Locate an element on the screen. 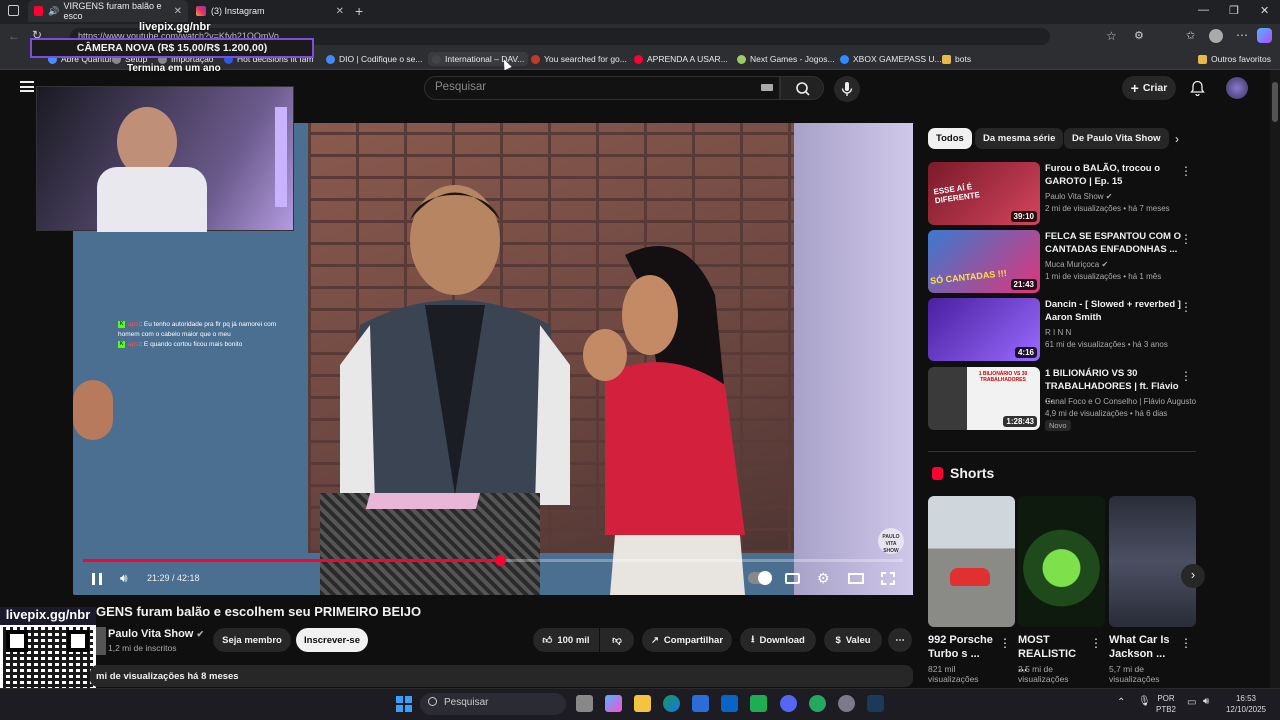 This screenshot has height=720, width=1280. more-actions-button: ⋯ is located at coordinates (900, 640).